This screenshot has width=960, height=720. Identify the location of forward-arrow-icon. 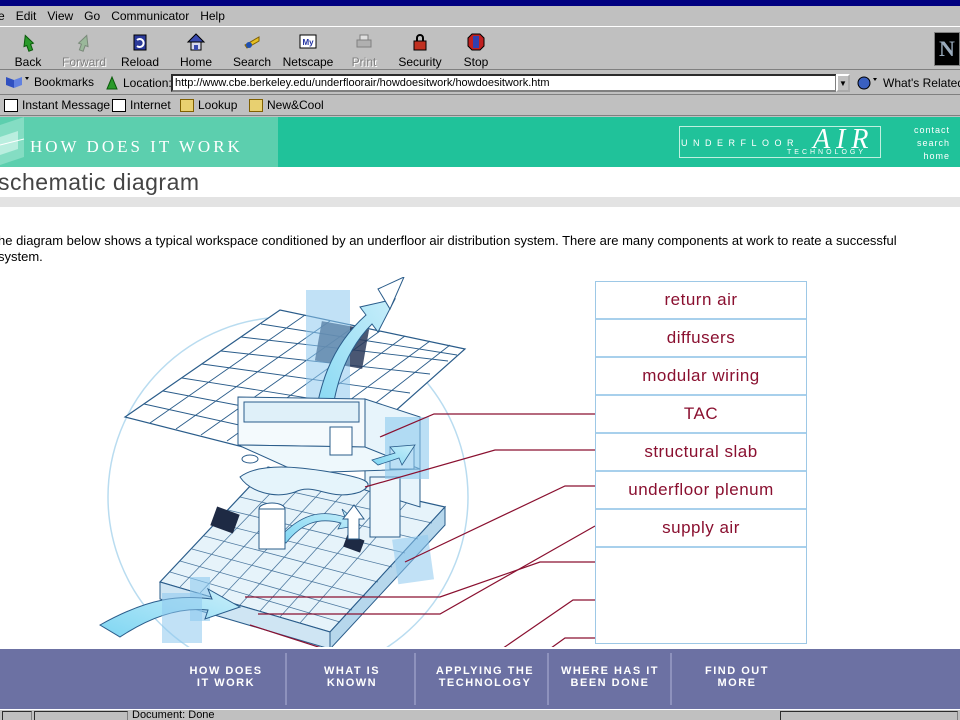
(83, 43).